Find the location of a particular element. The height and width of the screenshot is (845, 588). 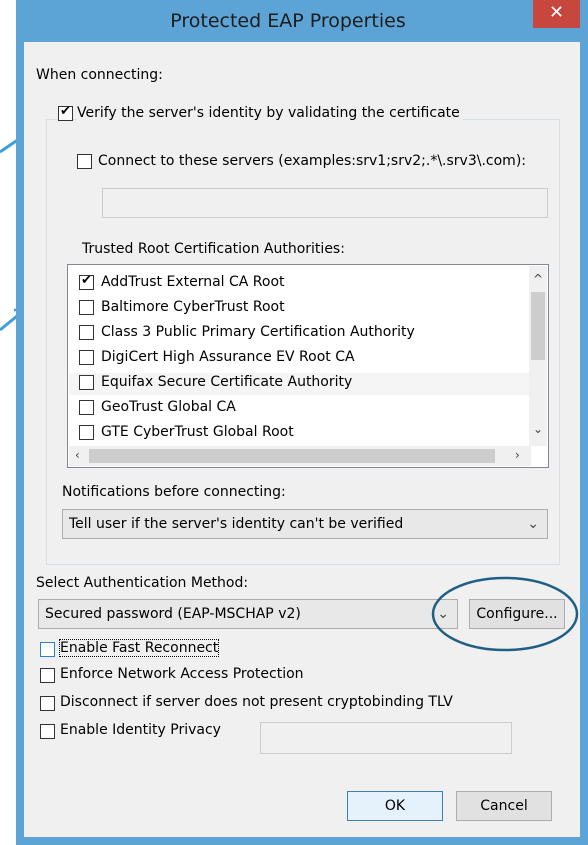

scroll-thumb-horizontal is located at coordinates (292, 456).